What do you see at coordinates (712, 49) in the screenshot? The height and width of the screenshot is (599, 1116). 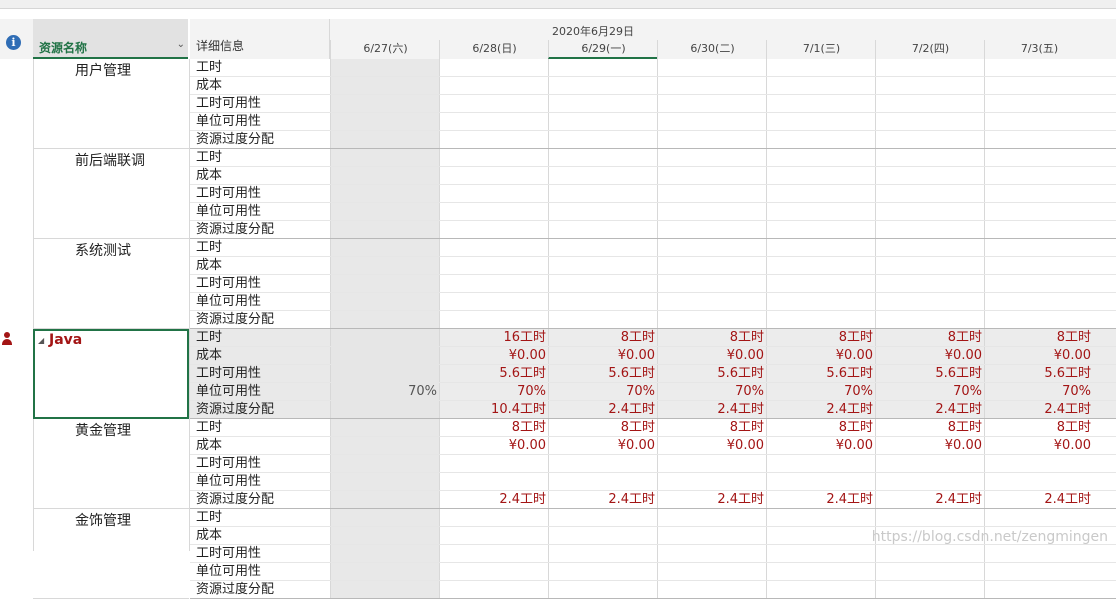 I see `timescale-day-header: 6/30(二)` at bounding box center [712, 49].